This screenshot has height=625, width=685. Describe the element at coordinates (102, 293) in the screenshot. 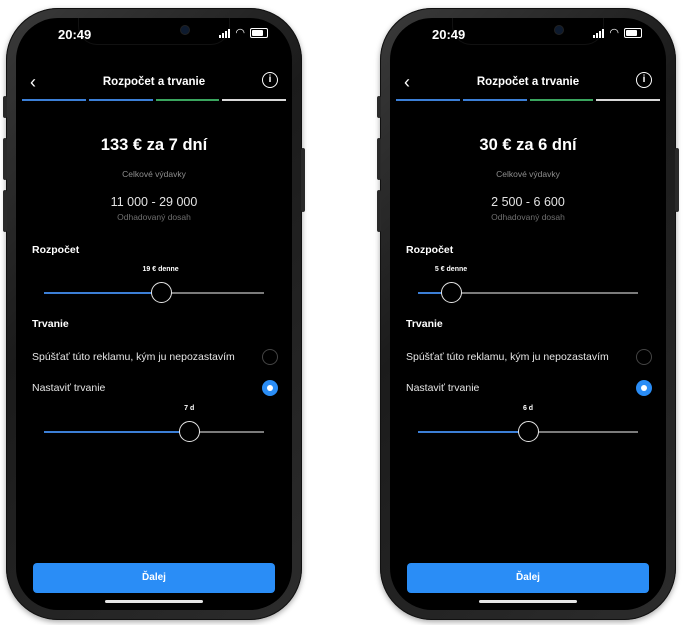

I see `budget-slider-fill` at that location.